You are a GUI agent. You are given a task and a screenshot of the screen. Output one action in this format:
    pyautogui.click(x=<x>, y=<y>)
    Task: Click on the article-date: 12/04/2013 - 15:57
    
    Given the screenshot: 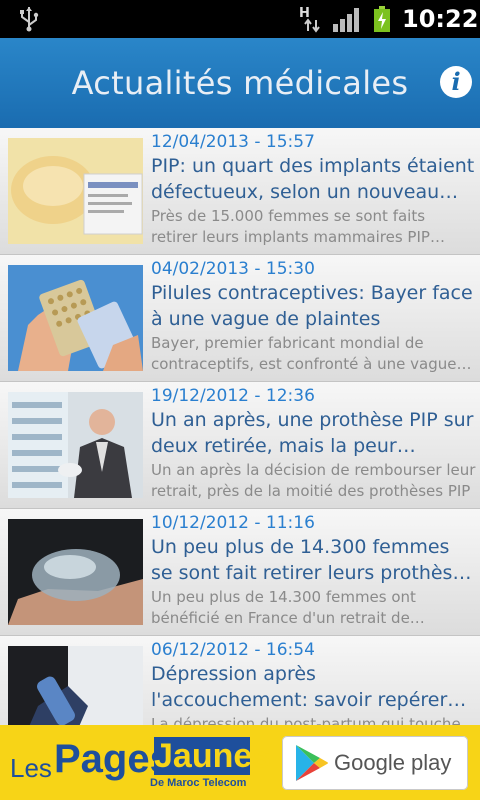 What is the action you would take?
    pyautogui.click(x=233, y=142)
    